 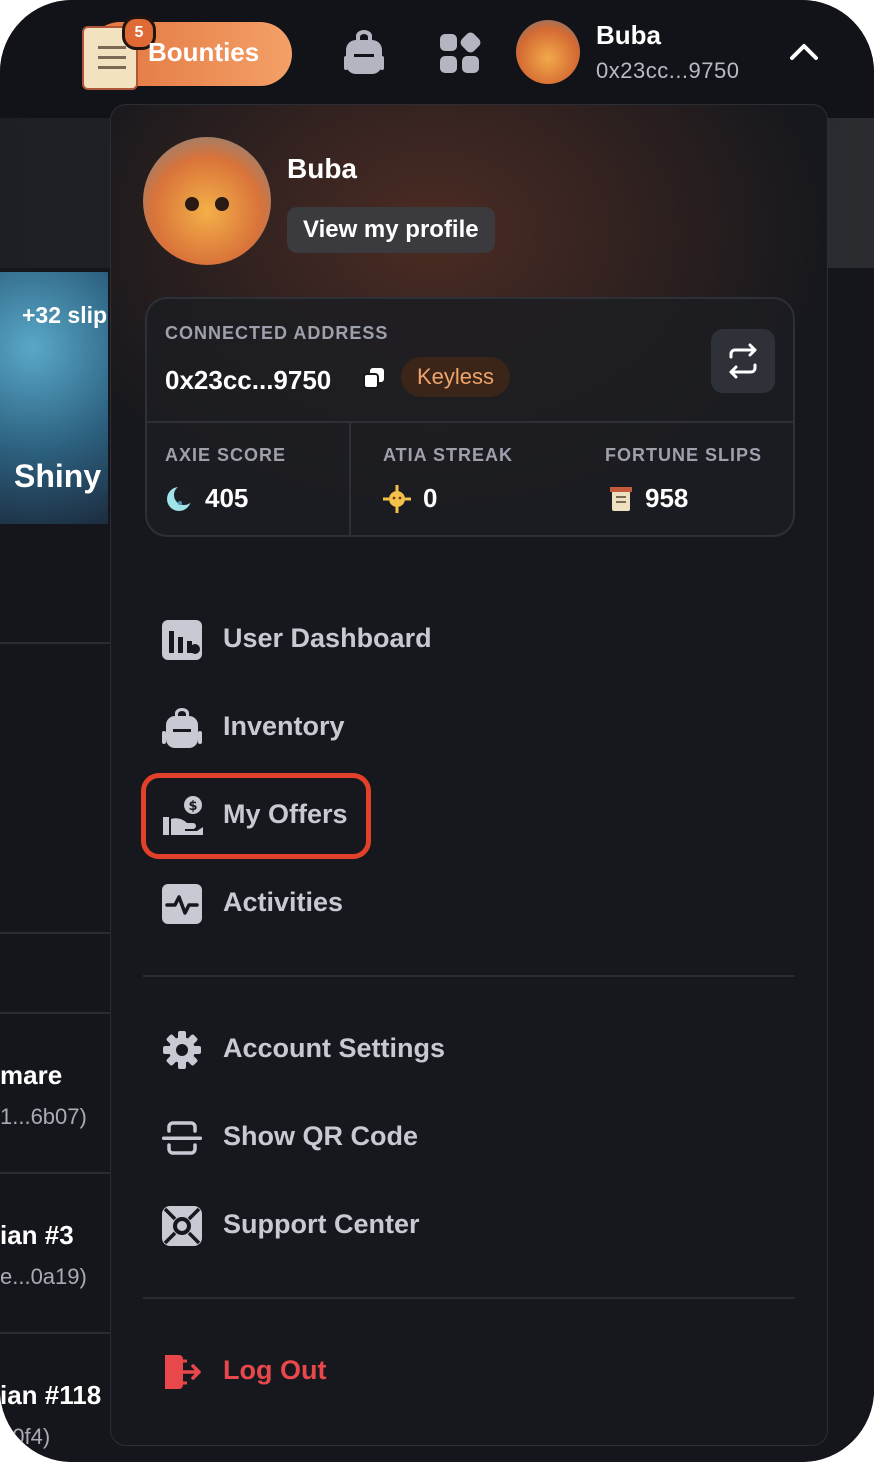 What do you see at coordinates (182, 1138) in the screenshot?
I see `qr-scan-icon` at bounding box center [182, 1138].